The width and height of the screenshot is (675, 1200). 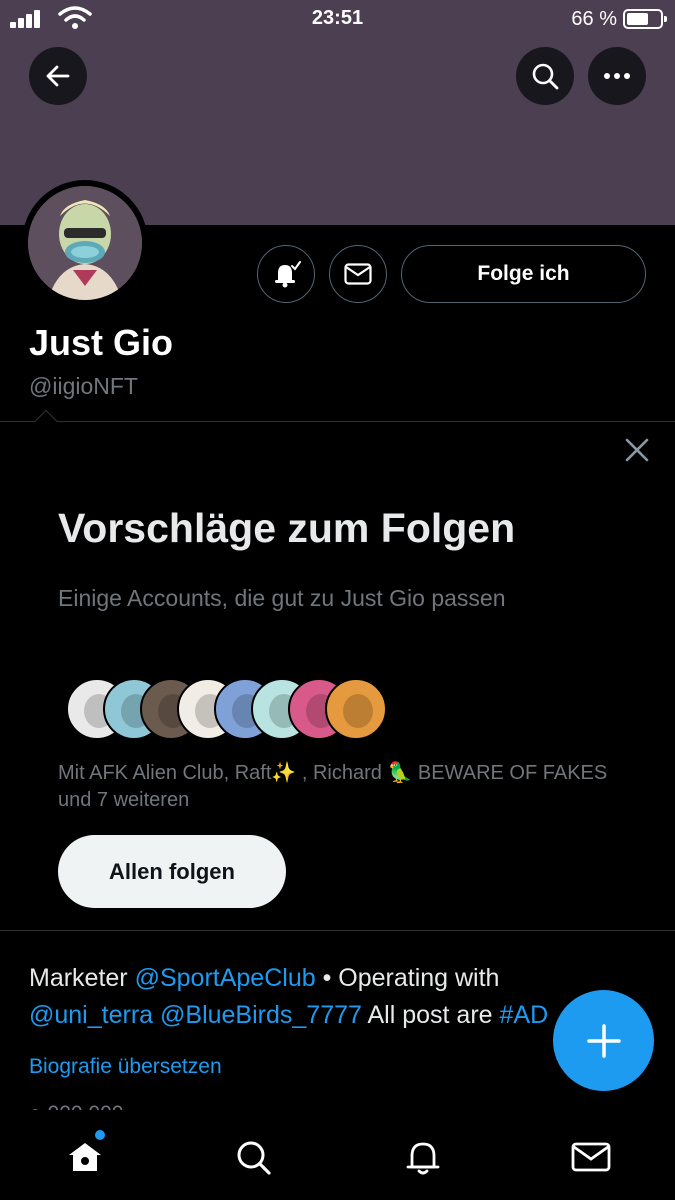 What do you see at coordinates (172, 871) in the screenshot?
I see `follow-all-button: Allen folgen` at bounding box center [172, 871].